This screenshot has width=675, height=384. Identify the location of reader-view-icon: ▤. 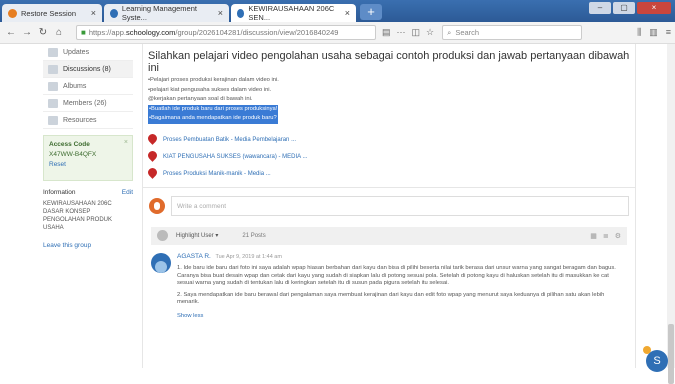
(386, 32).